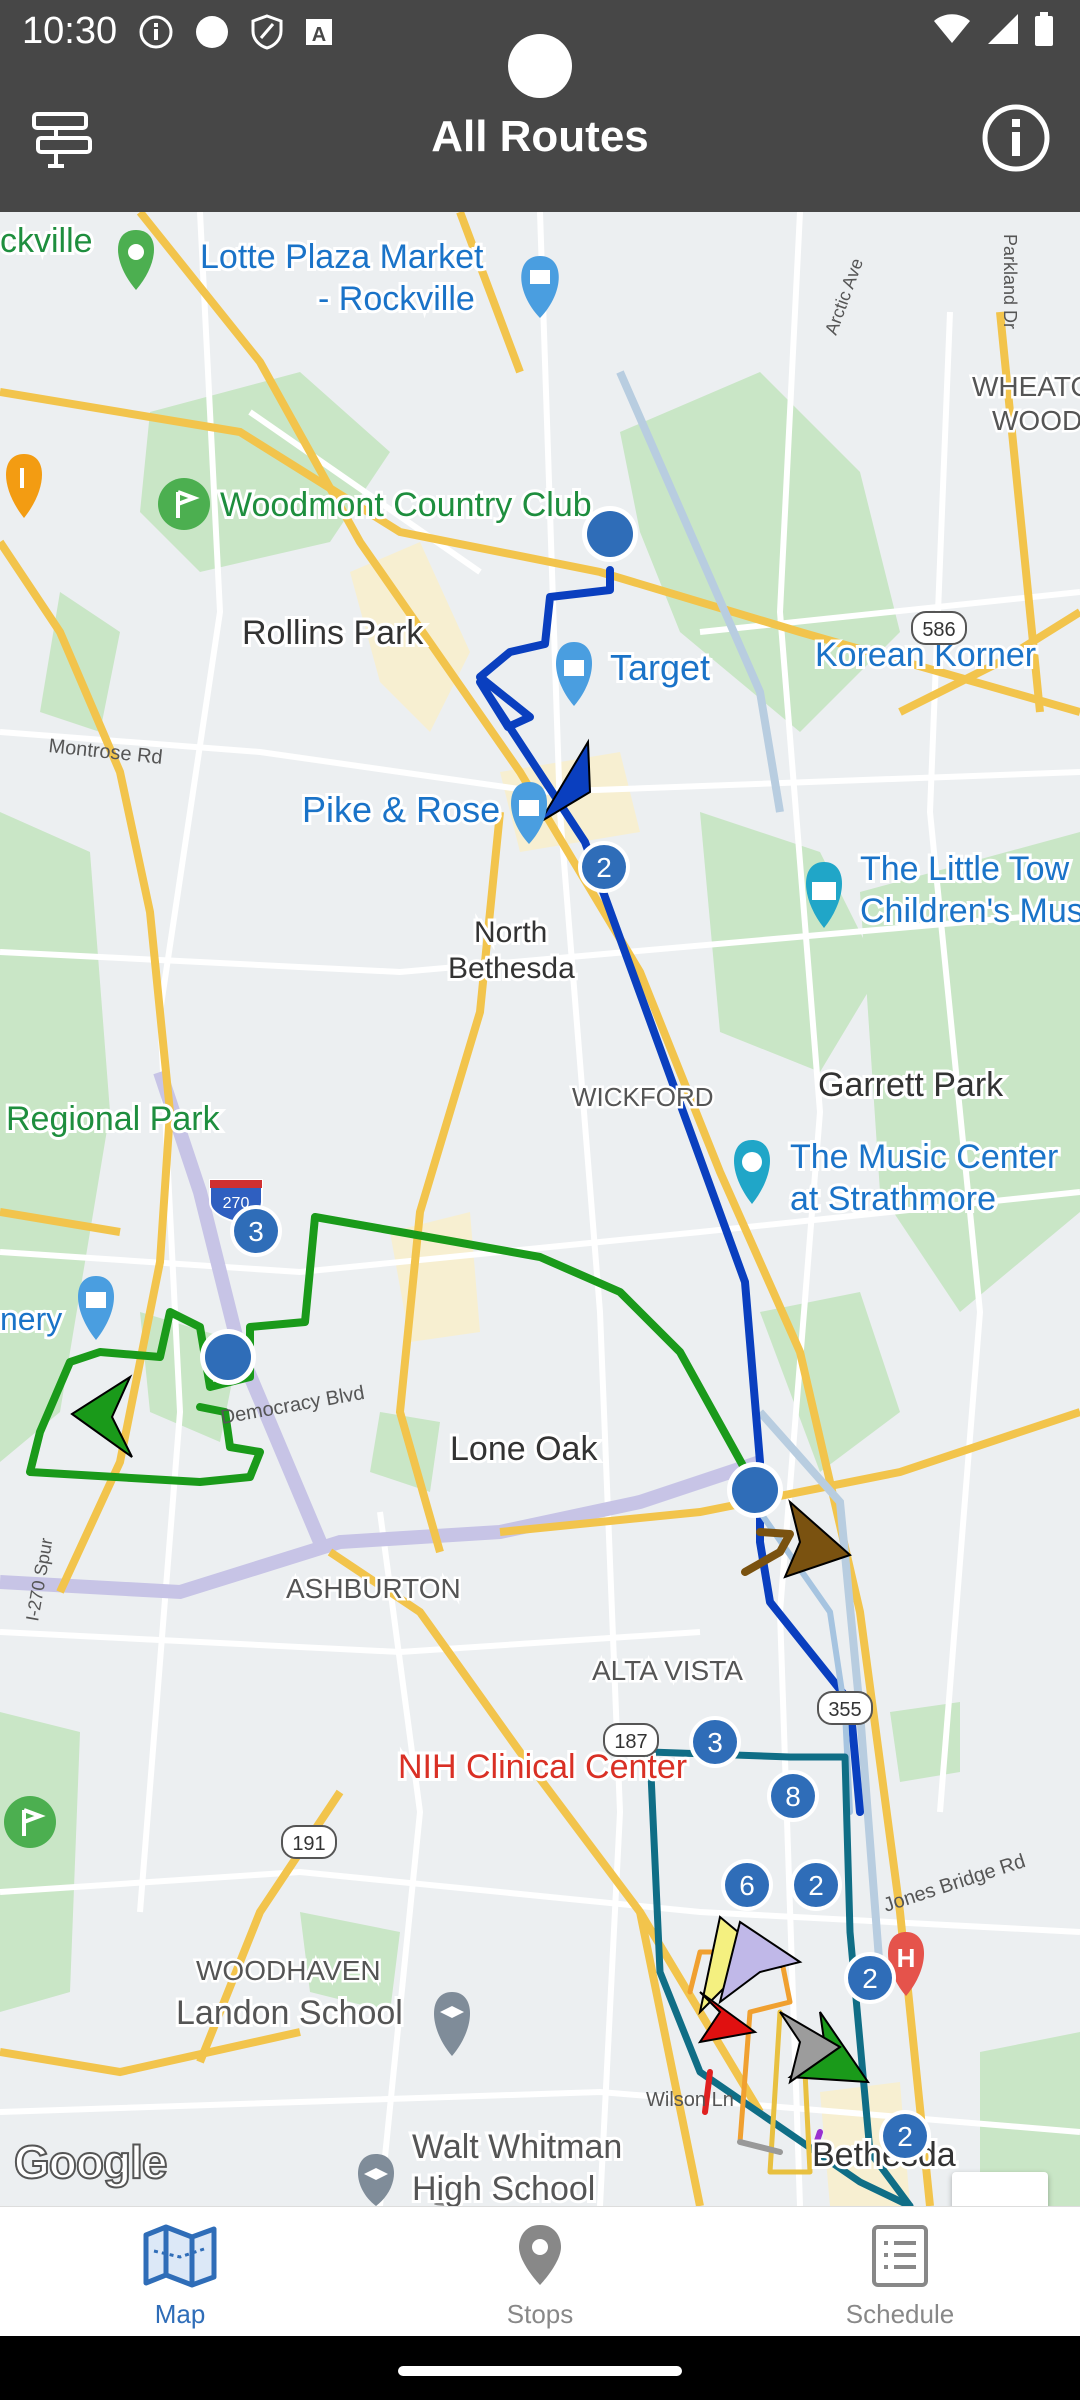  What do you see at coordinates (900, 2314) in the screenshot?
I see `tab-schedule-label: Schedule` at bounding box center [900, 2314].